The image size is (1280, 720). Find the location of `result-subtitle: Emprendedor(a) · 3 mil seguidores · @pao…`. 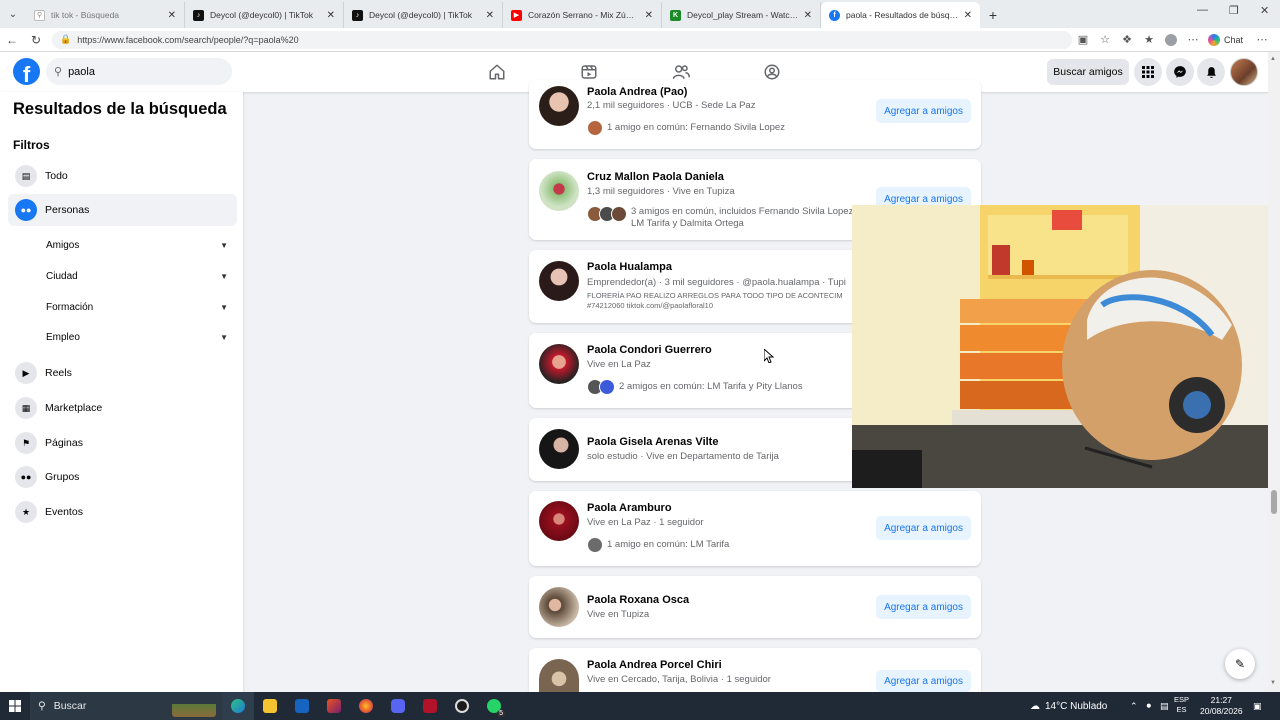

result-subtitle: Emprendedor(a) · 3 mil seguidores · @pao… is located at coordinates (716, 282).